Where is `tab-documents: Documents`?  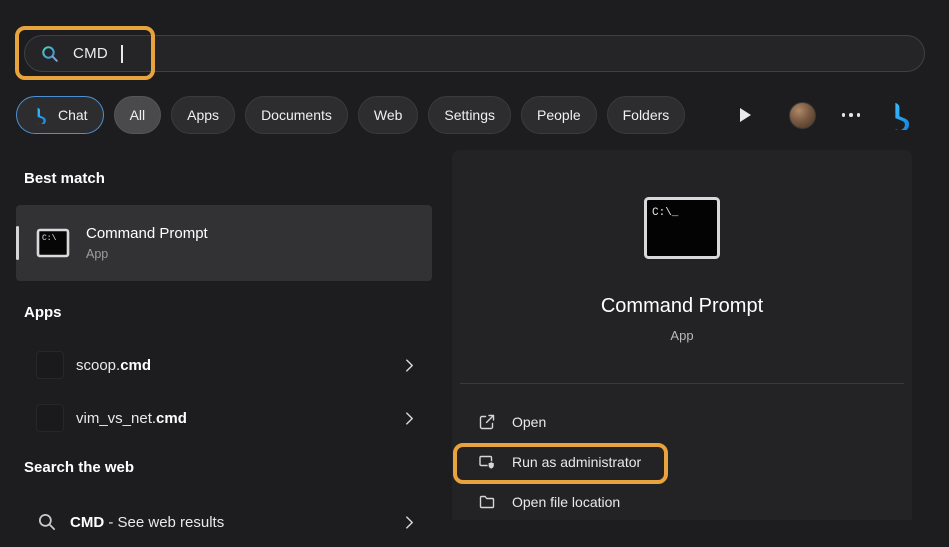
tab-documents: Documents is located at coordinates (296, 115).